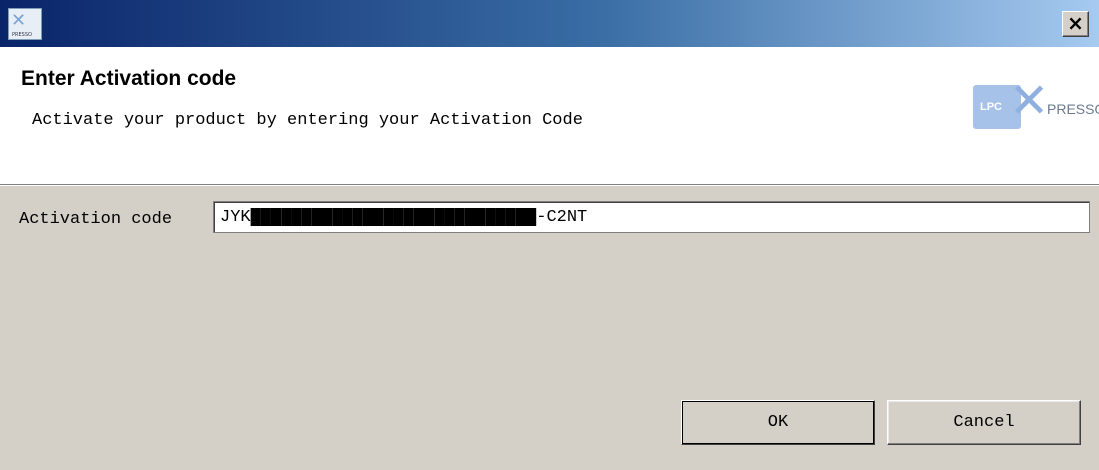 The image size is (1099, 470). Describe the element at coordinates (19, 20) in the screenshot. I see `x-logo-icon: ✕` at that location.